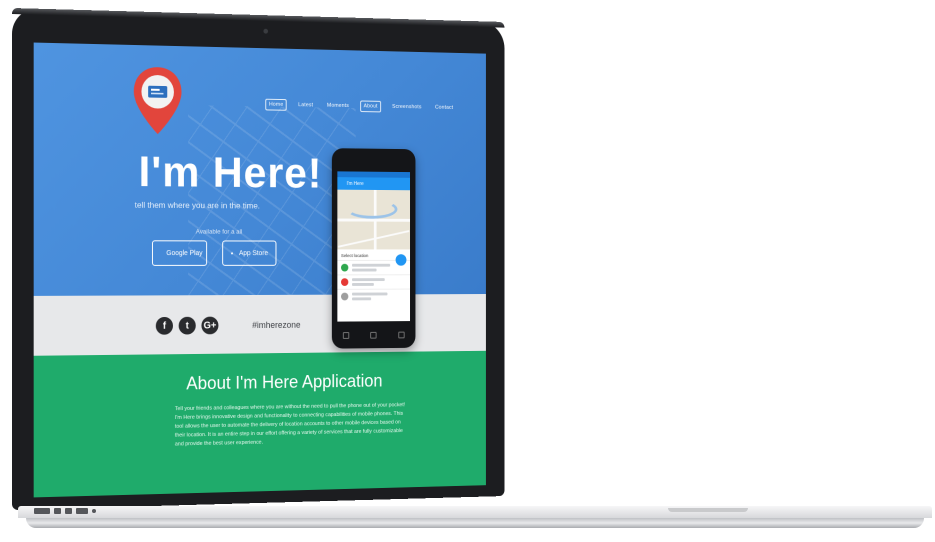  Describe the element at coordinates (219, 232) in the screenshot. I see `available-label: Available for a all` at that location.